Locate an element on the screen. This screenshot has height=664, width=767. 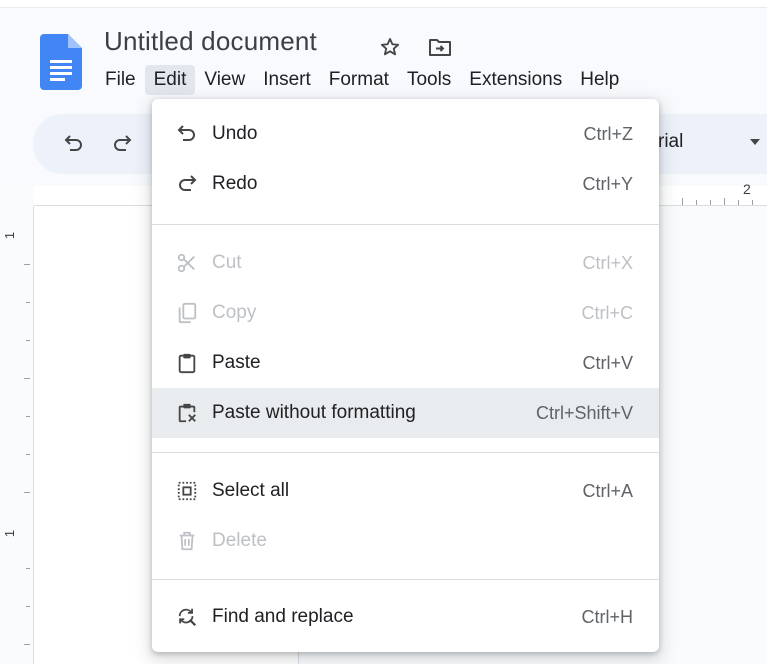
toolbar-undo-icon is located at coordinates (74, 144).